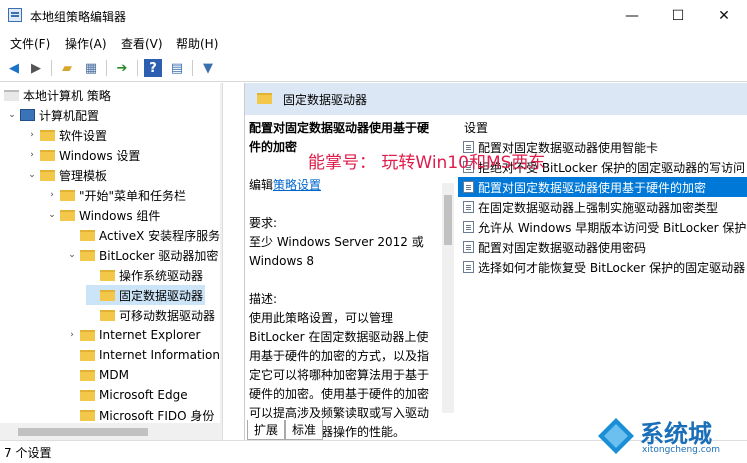  Describe the element at coordinates (100, 155) in the screenshot. I see `tree-label: Windows 设置` at that location.